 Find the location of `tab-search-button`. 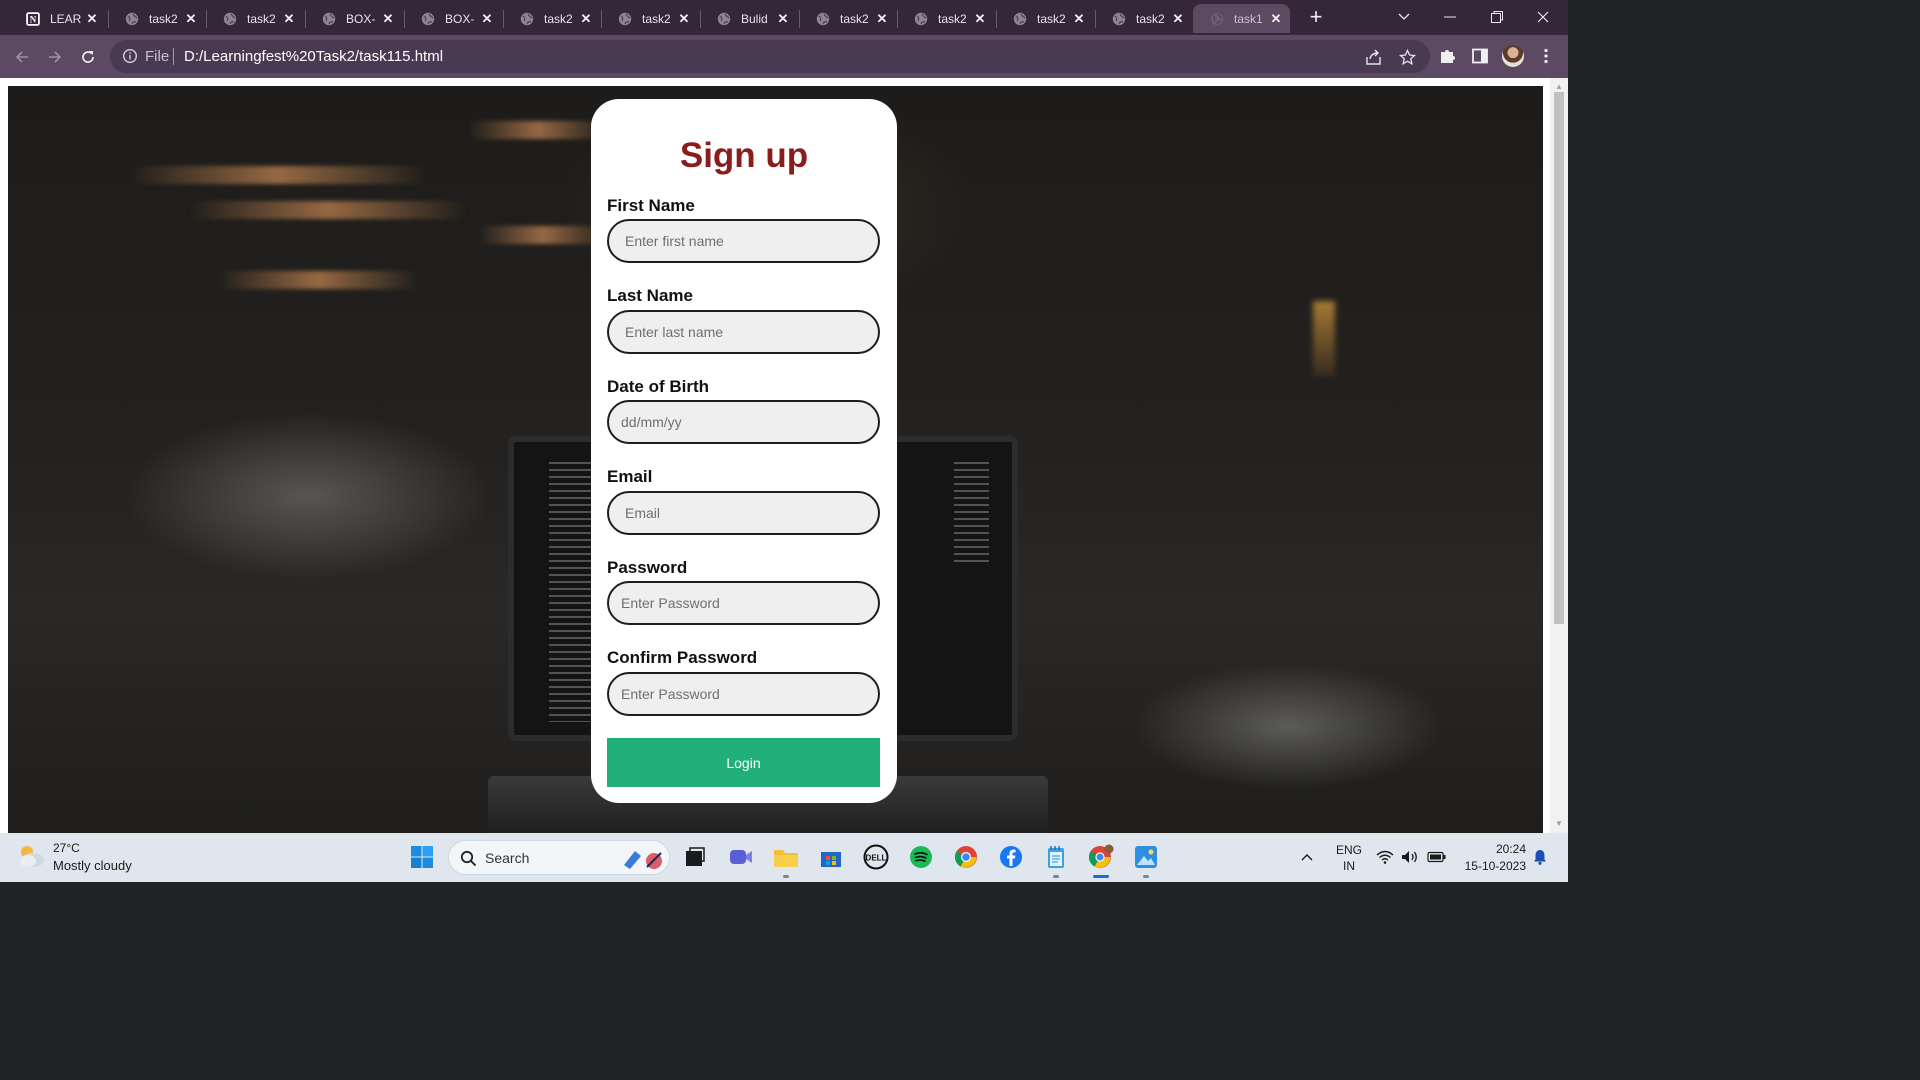

tab-search-button is located at coordinates (1404, 17).